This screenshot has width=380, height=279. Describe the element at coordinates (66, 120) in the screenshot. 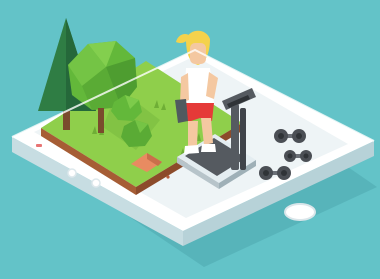

I see `pine-trunk` at that location.